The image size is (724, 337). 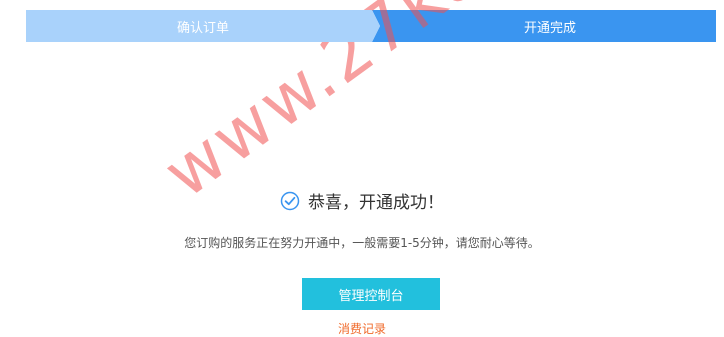 What do you see at coordinates (362, 243) in the screenshot?
I see `success-description: 您订购的服务正在努力开通中，一般需要1-5分钟，请您耐心等待。` at bounding box center [362, 243].